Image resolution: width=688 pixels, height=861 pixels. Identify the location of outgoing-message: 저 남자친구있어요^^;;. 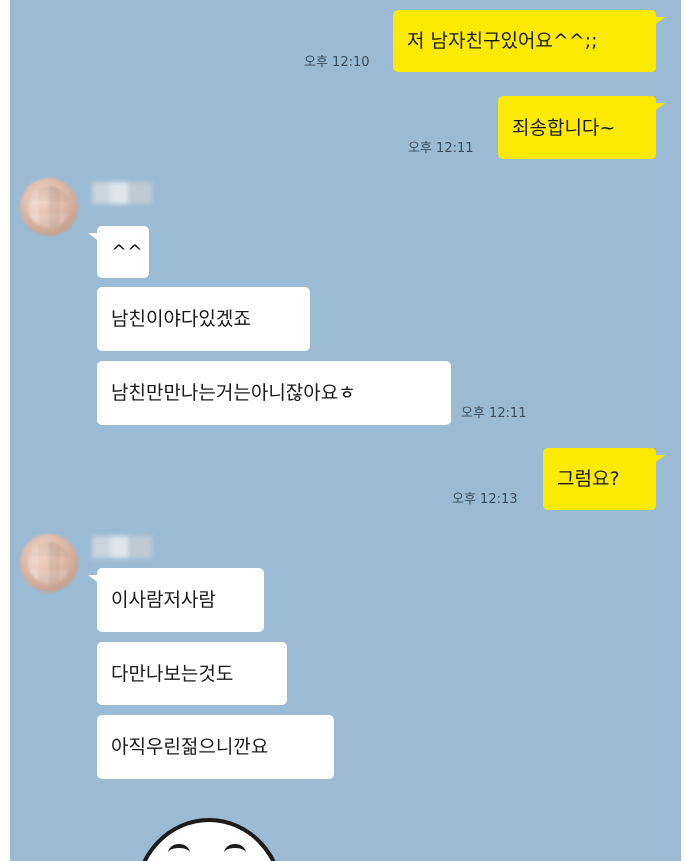
(529, 41).